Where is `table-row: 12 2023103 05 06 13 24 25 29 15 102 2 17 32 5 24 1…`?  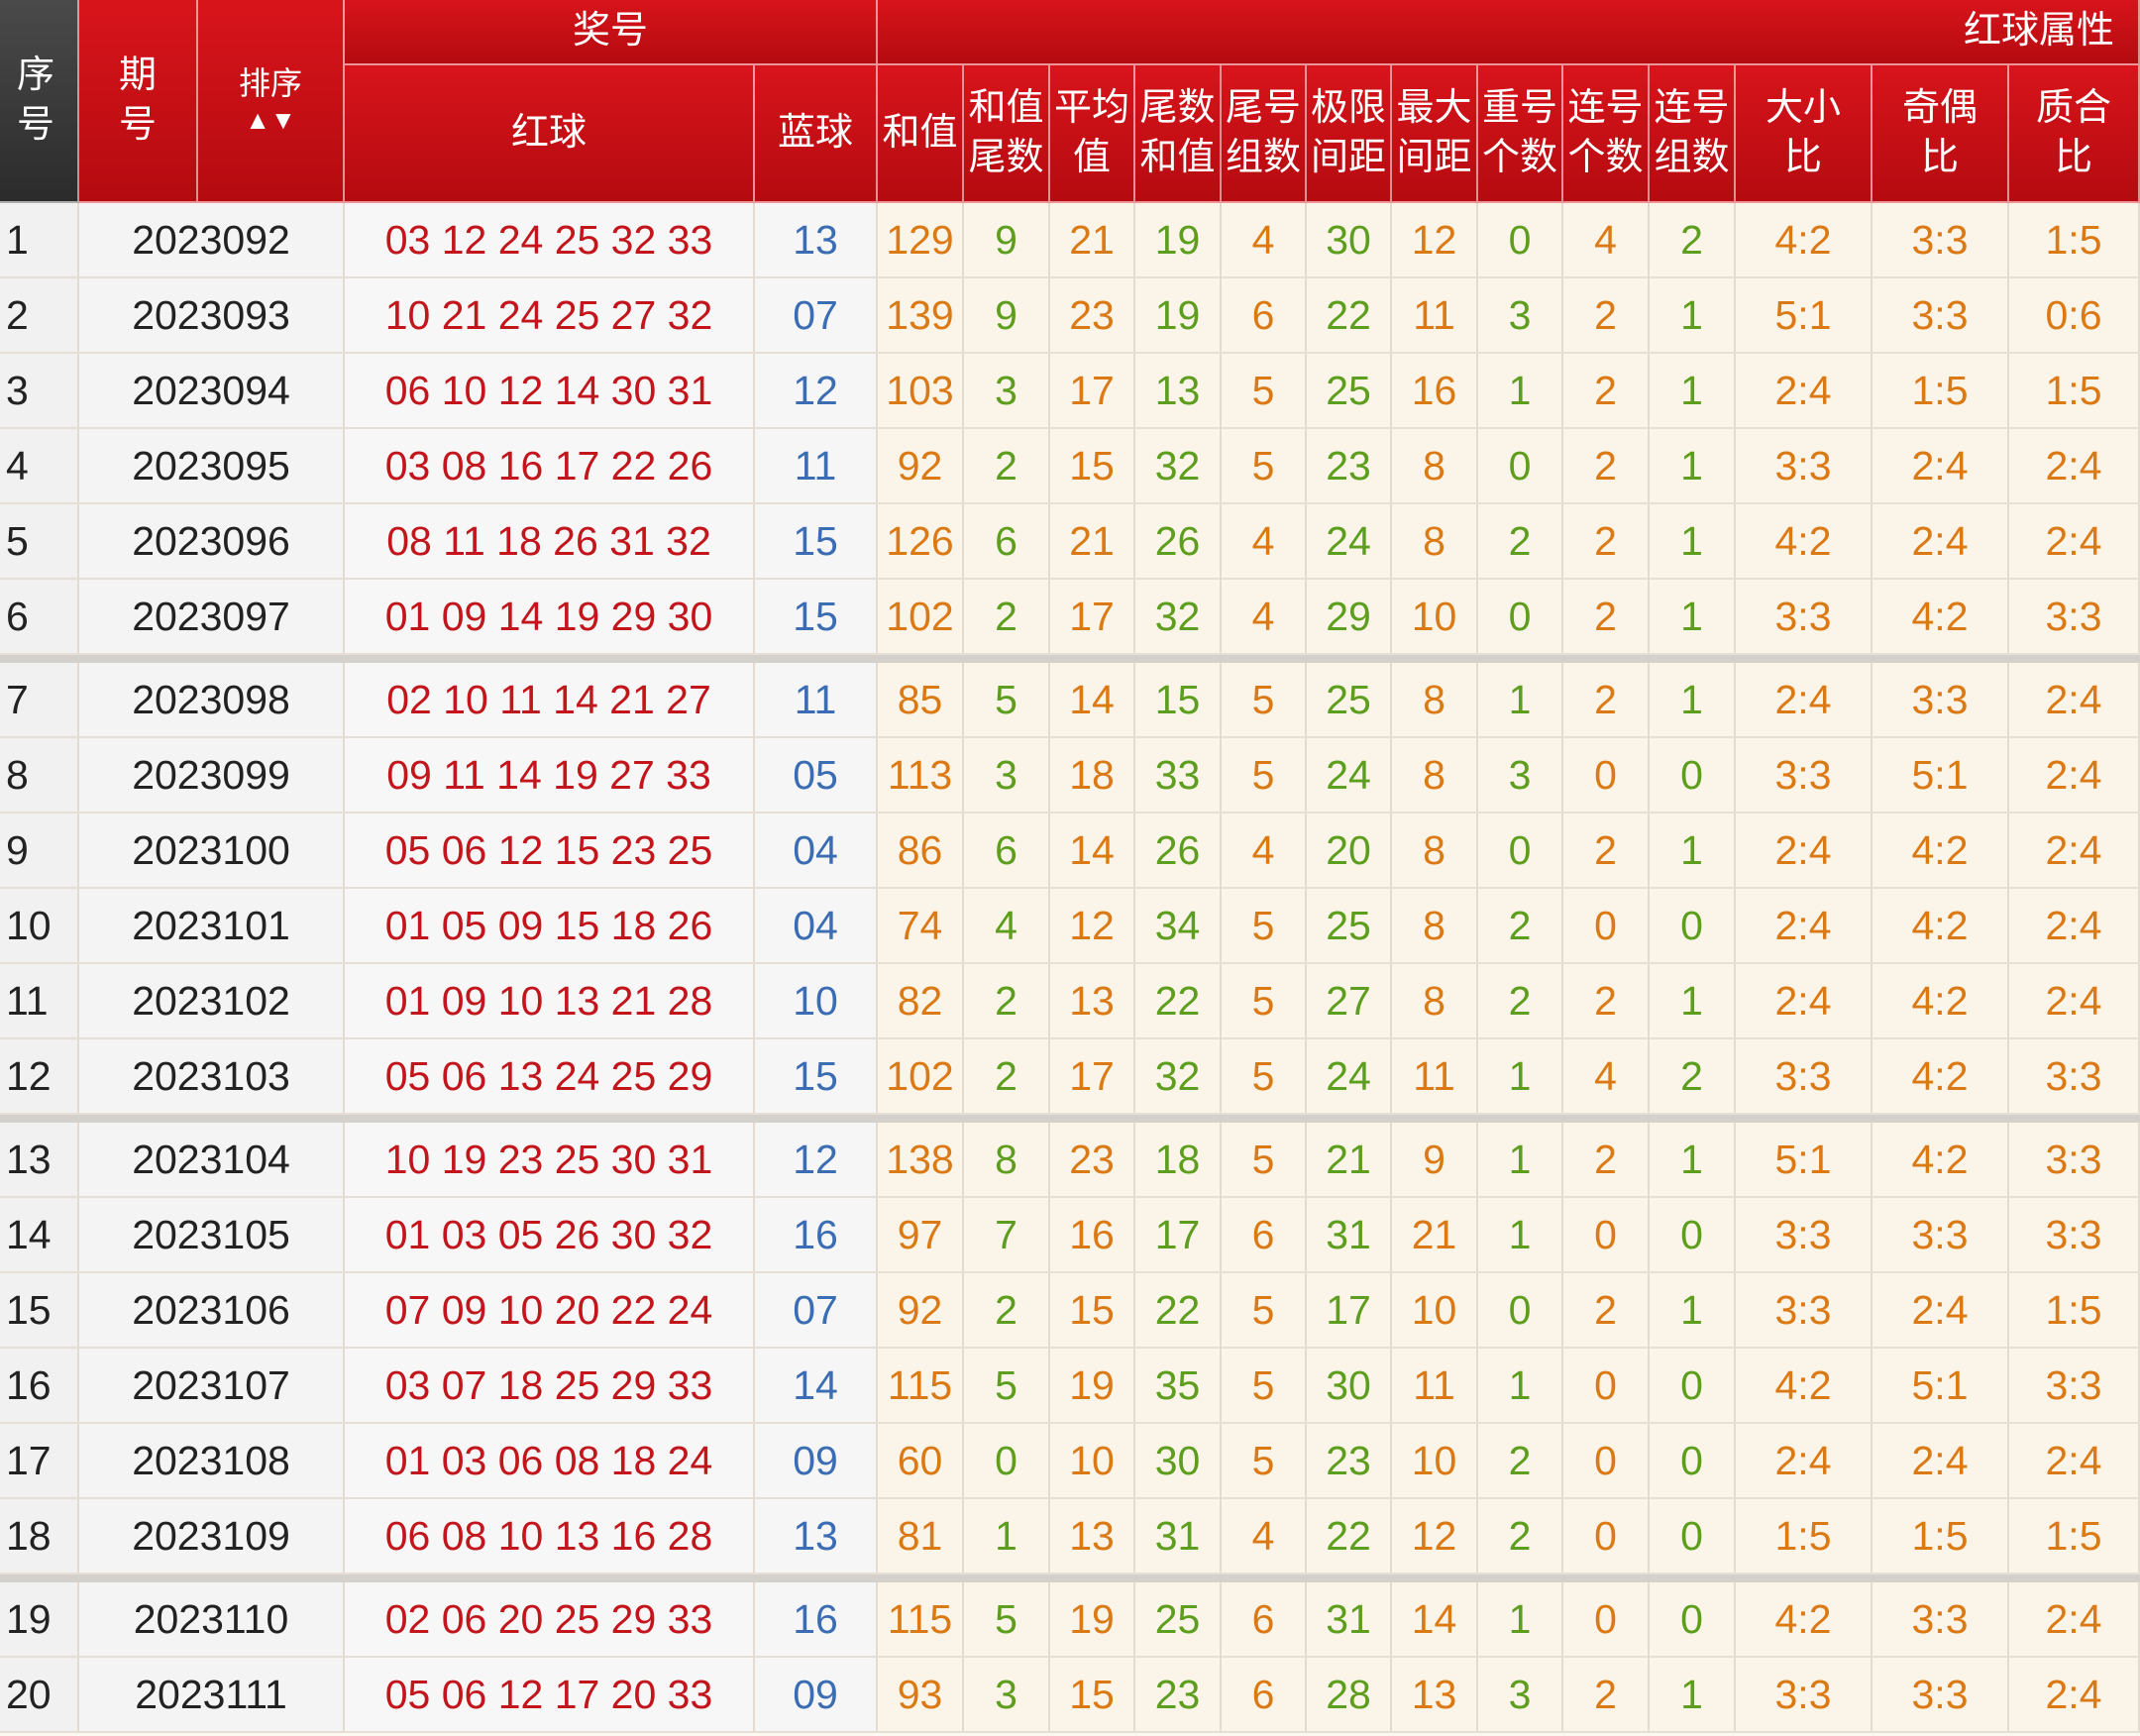
table-row: 12 2023103 05 06 13 24 25 29 15 102 2 17 32 5 24 1… is located at coordinates (1070, 1077).